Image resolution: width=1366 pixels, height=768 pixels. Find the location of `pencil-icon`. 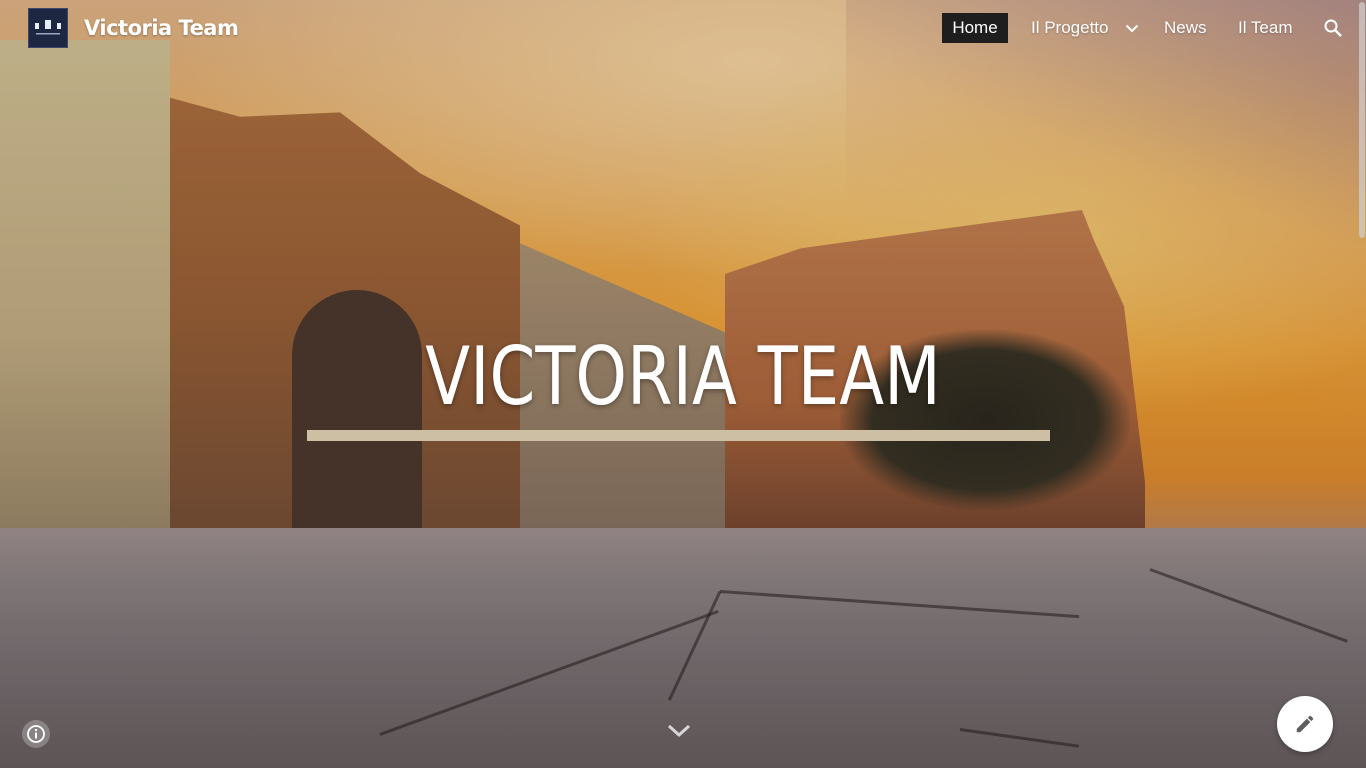

pencil-icon is located at coordinates (1305, 724).